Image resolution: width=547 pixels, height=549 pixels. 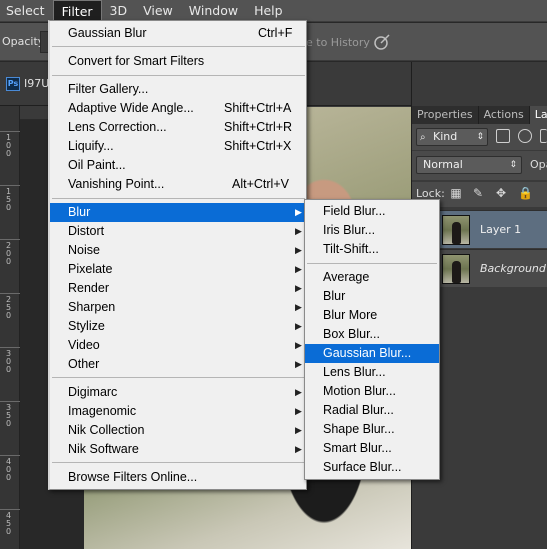 I want to click on document-tab: I97U, so click(x=36, y=83).